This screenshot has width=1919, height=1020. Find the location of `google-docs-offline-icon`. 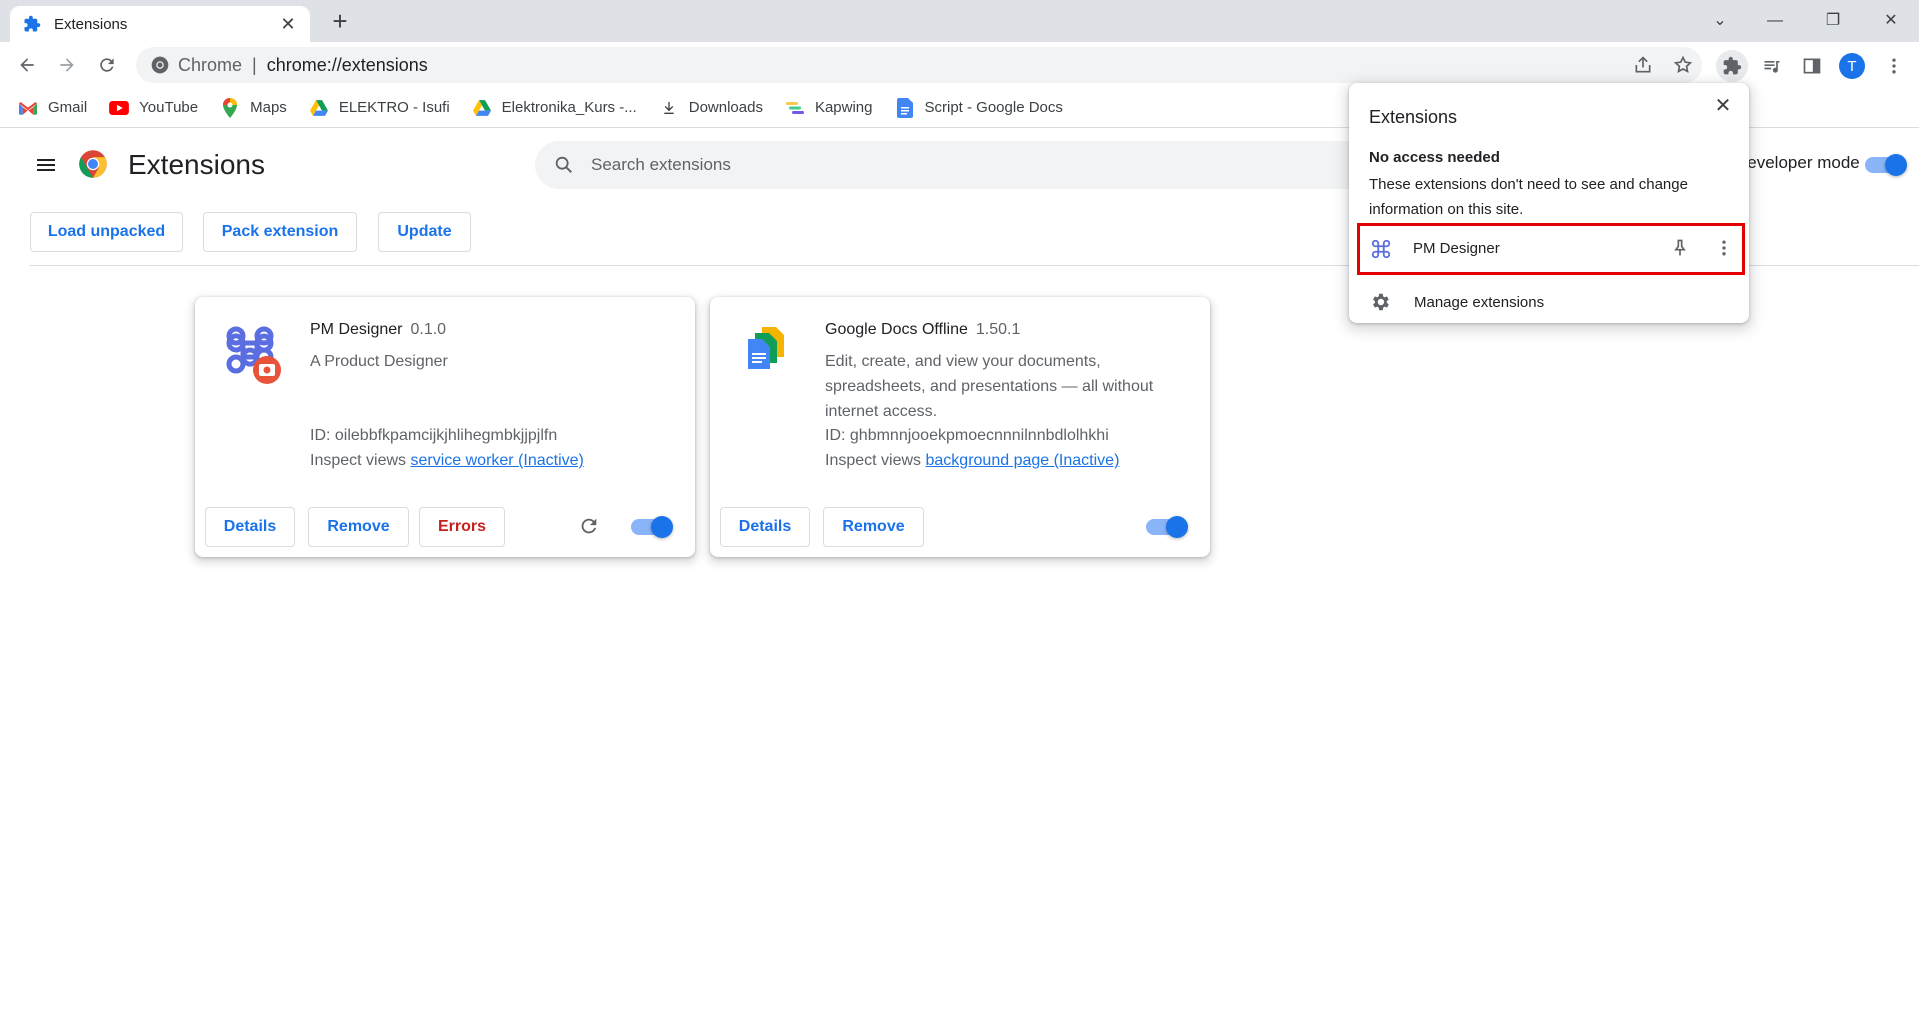

google-docs-offline-icon is located at coordinates (766, 351).